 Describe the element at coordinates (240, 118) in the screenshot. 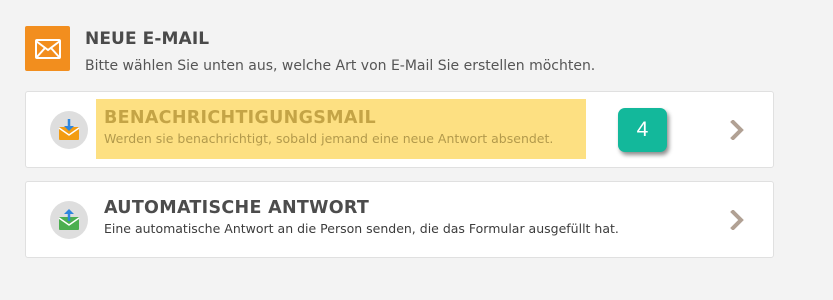

I see `option-title: BENACHRICHTIGUNGSMAIL` at that location.